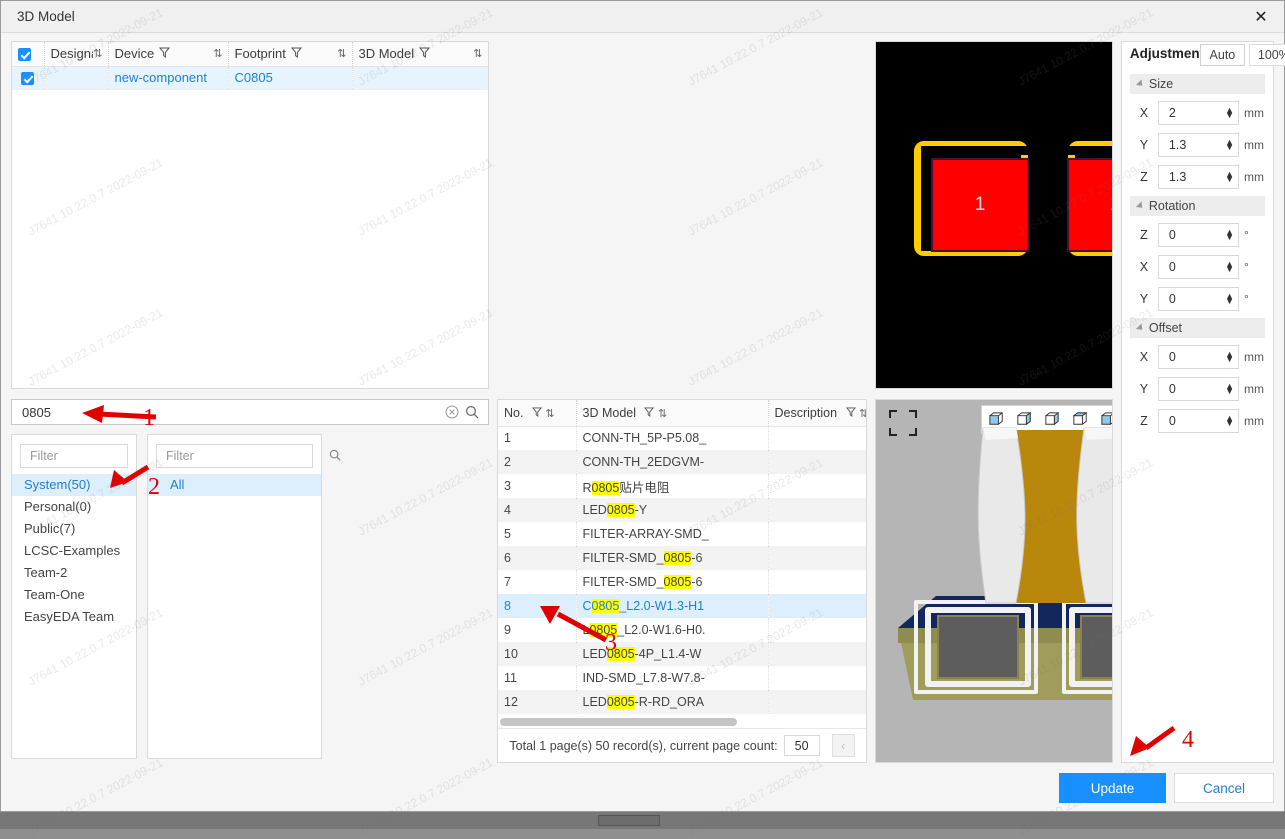  Describe the element at coordinates (1140, 328) in the screenshot. I see `chevron-down-icon` at that location.